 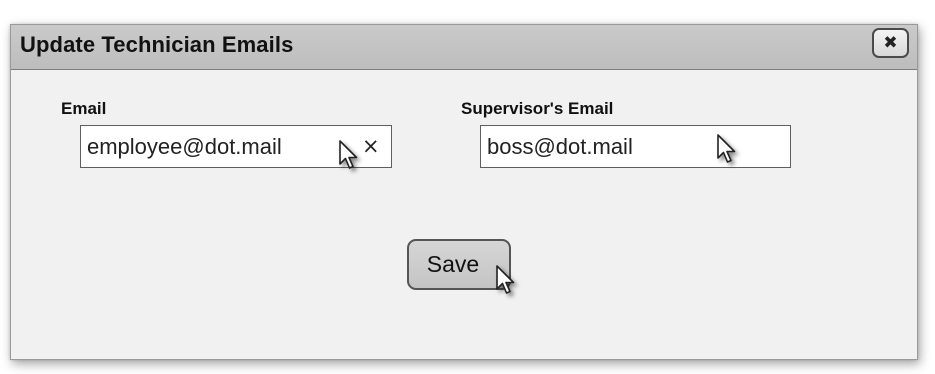 I want to click on supervisor-email-label: Supervisor's Email, so click(x=537, y=108).